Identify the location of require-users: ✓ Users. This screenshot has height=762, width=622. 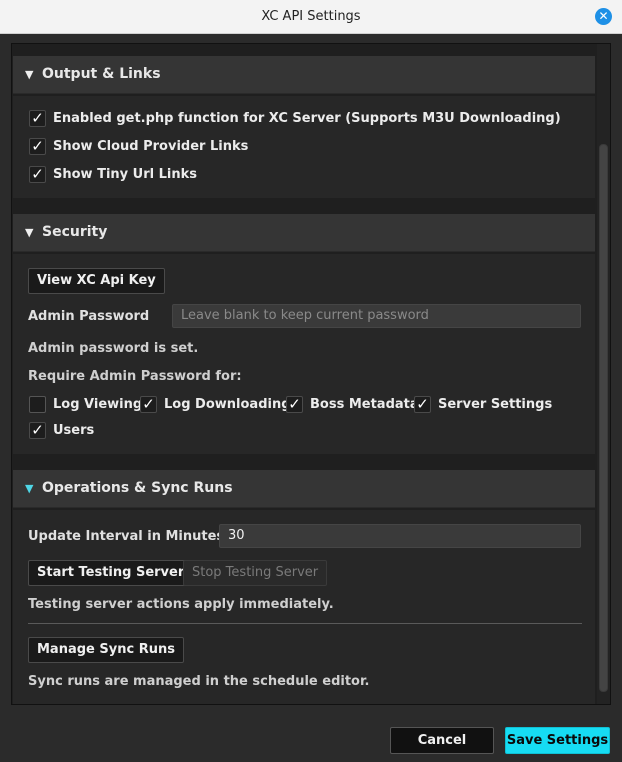
(61, 430).